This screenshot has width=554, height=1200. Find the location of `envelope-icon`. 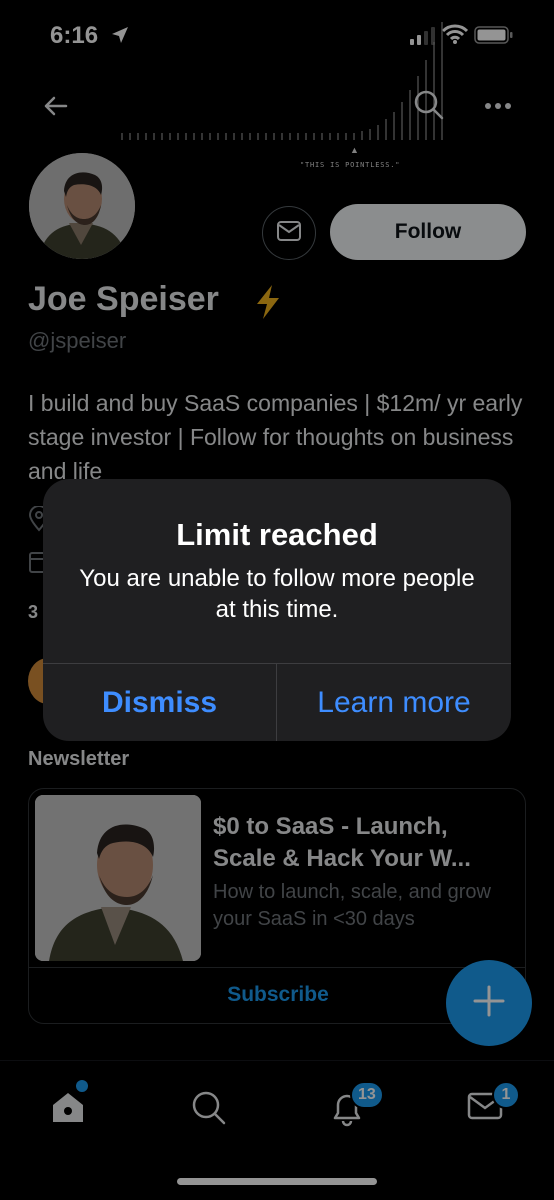

envelope-icon is located at coordinates (289, 233).